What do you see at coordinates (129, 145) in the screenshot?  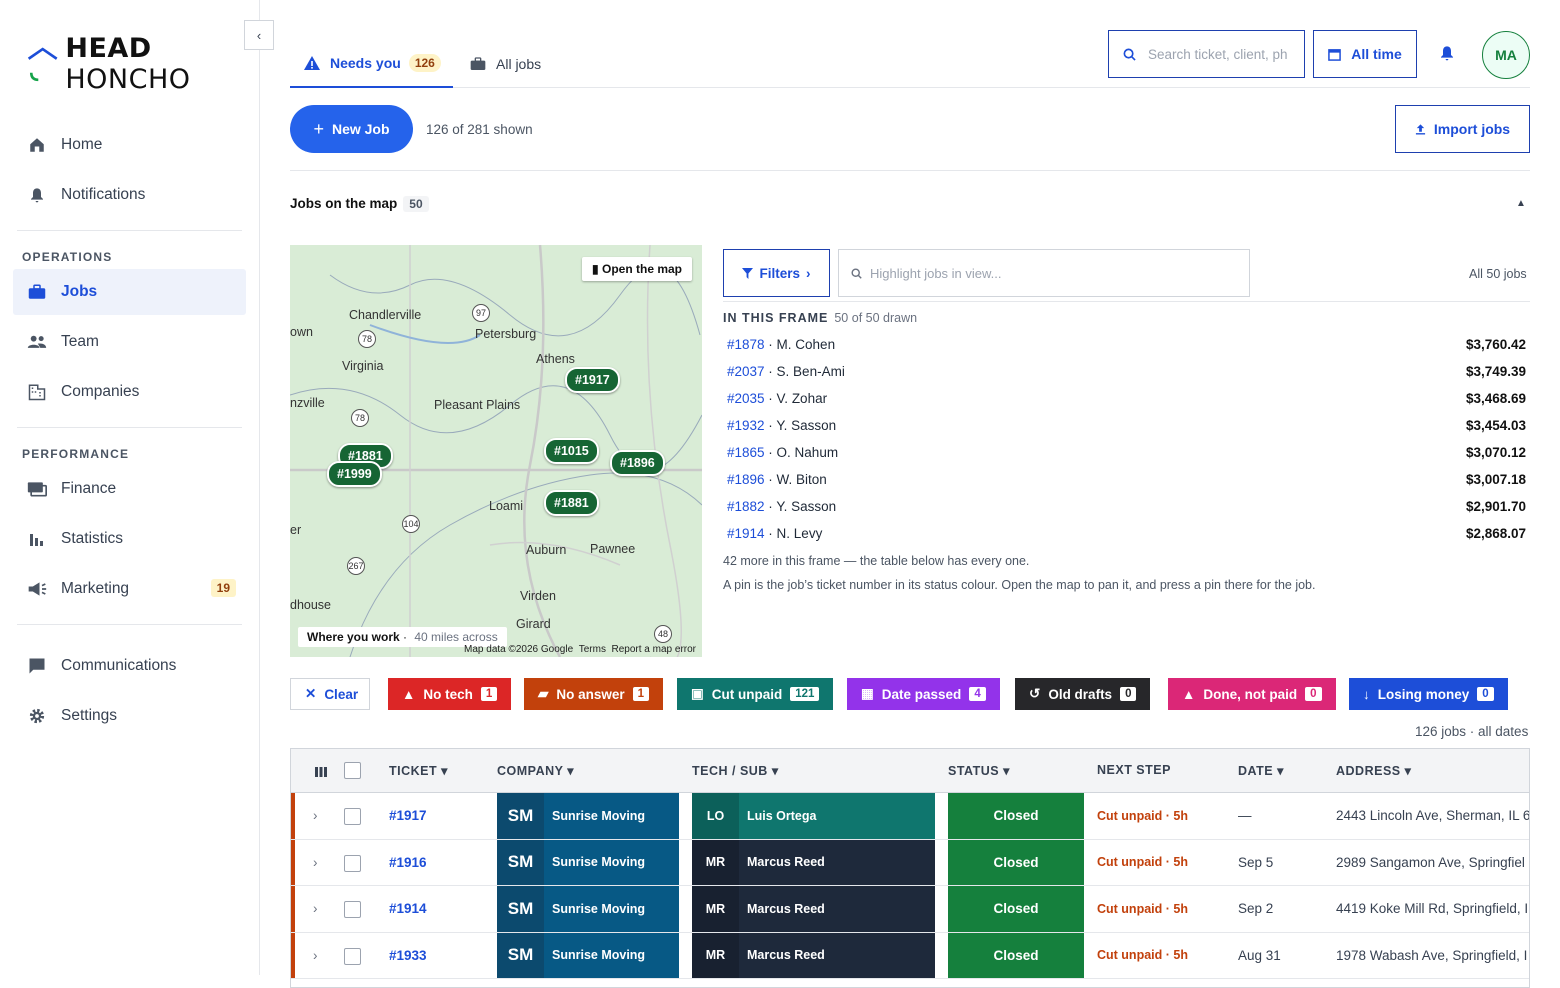 I see `sidebar-item-home: Home` at bounding box center [129, 145].